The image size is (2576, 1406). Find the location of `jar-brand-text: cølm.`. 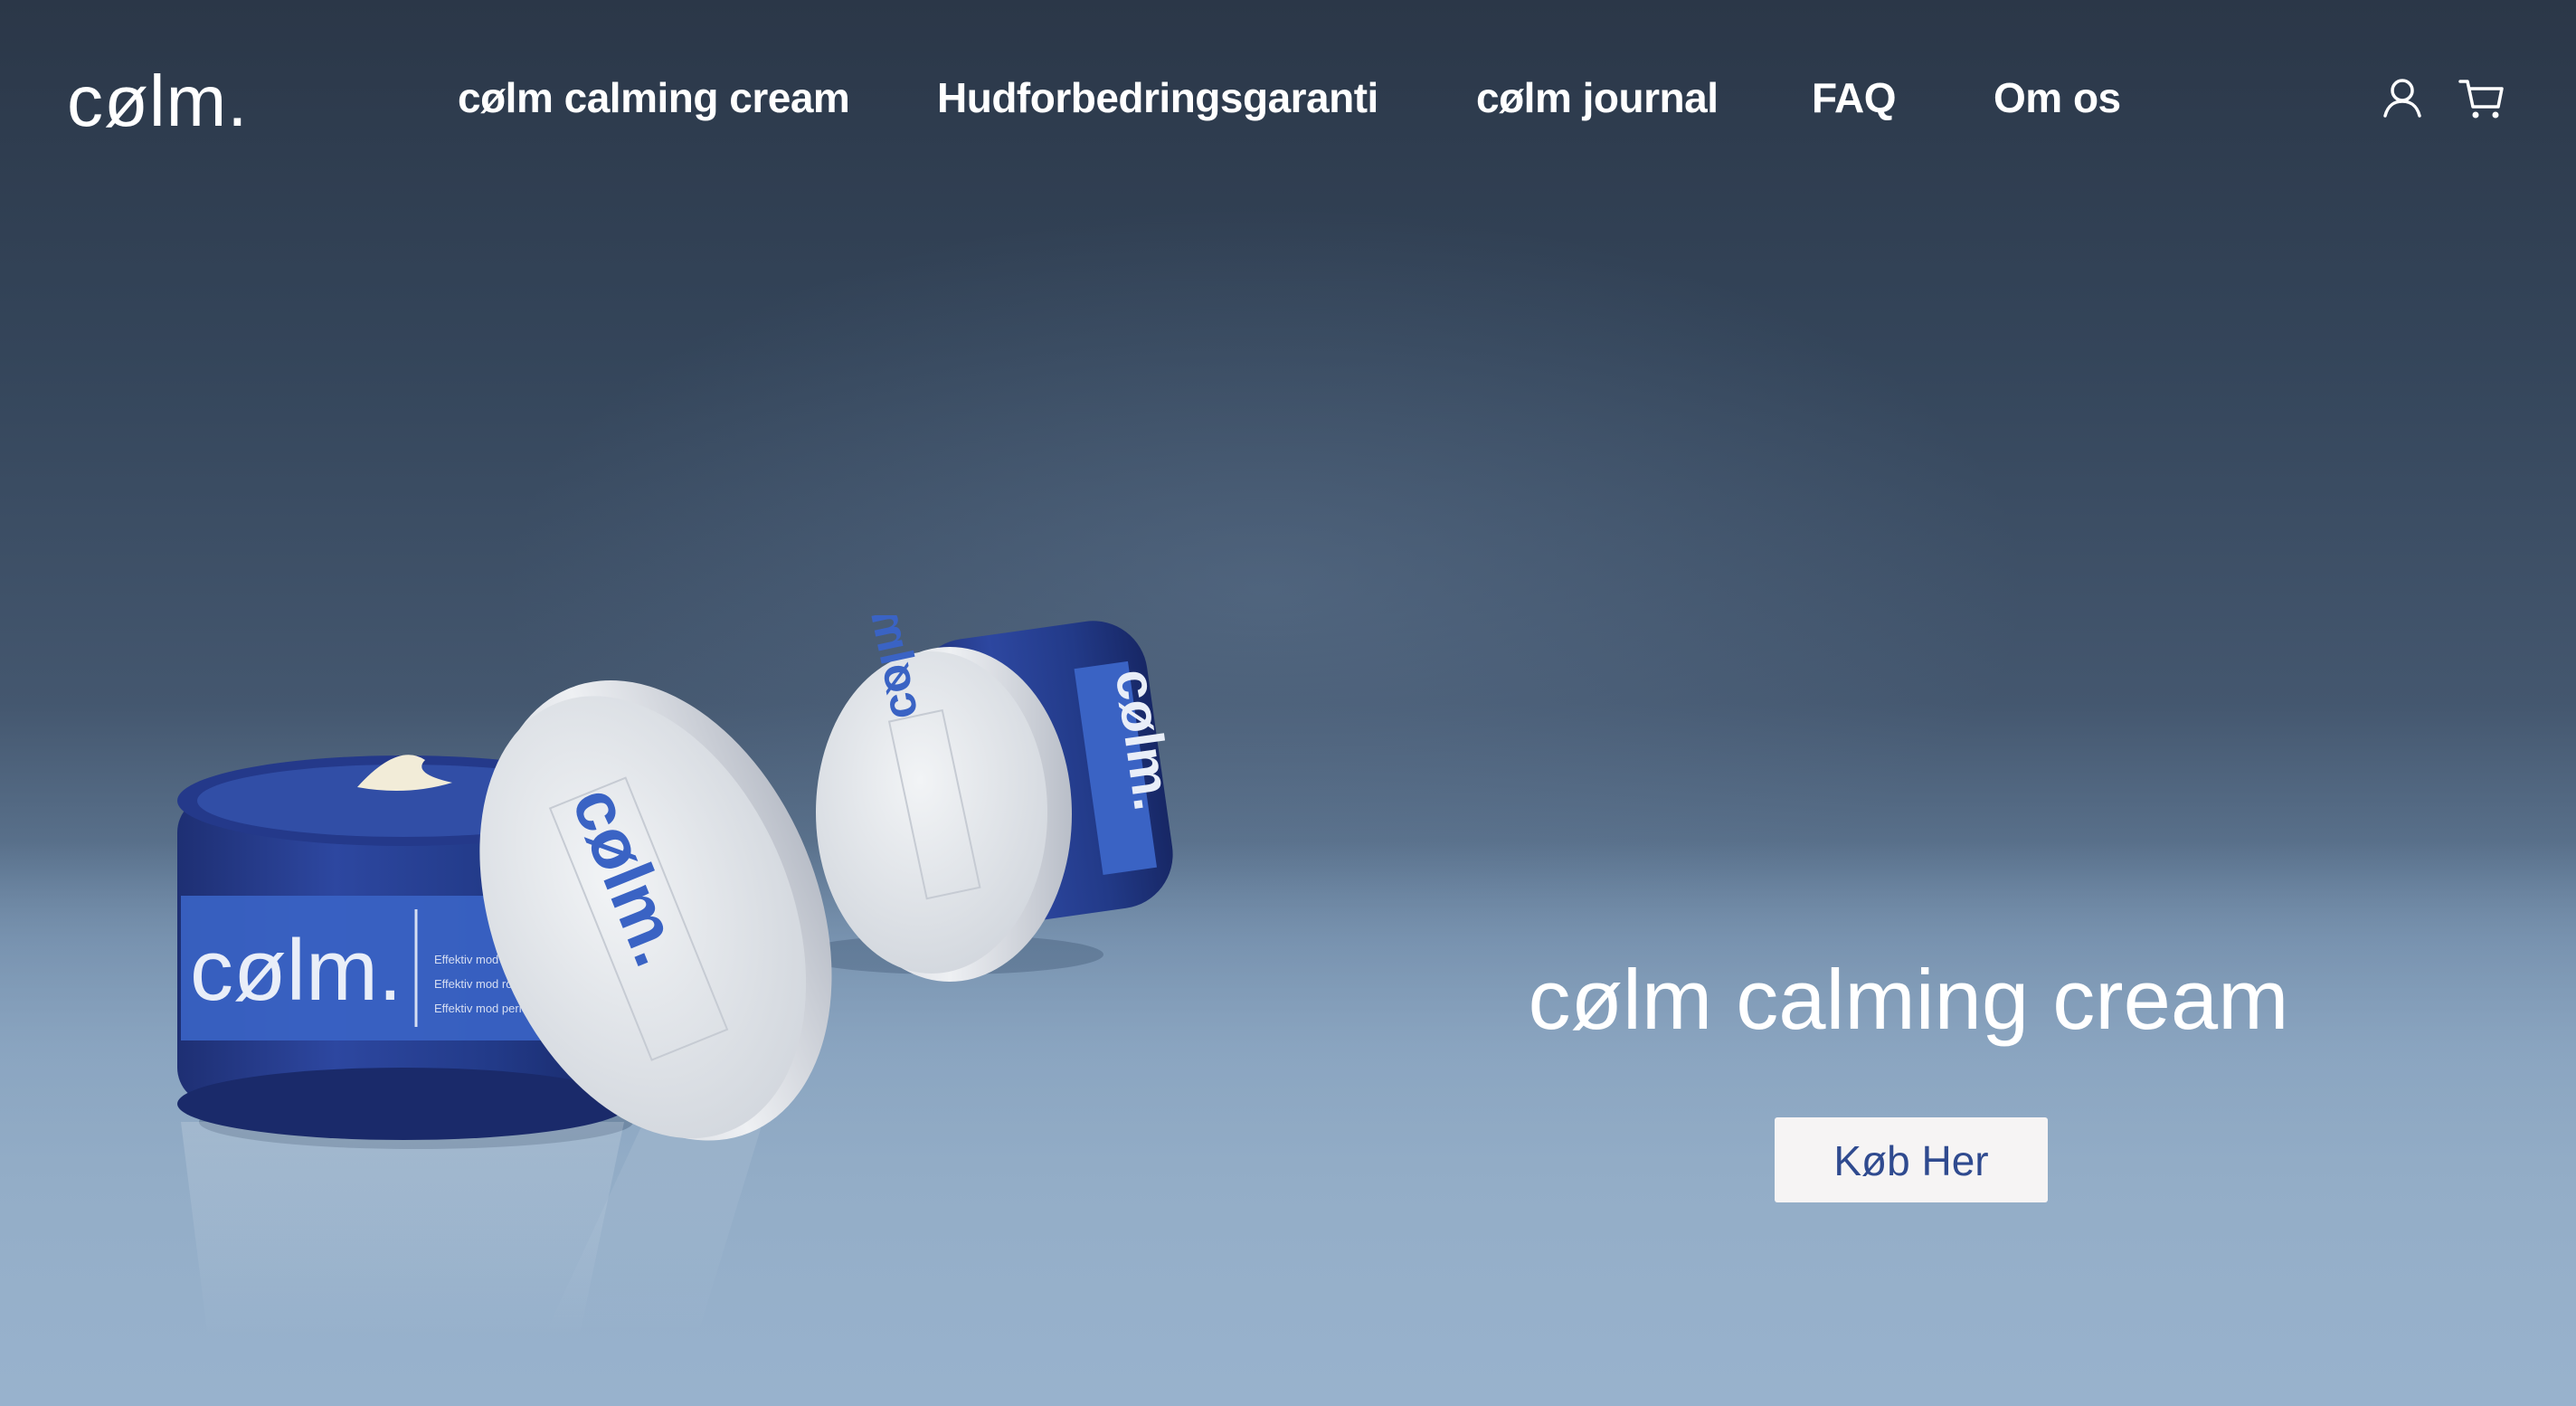

jar-brand-text: cølm. is located at coordinates (296, 971).